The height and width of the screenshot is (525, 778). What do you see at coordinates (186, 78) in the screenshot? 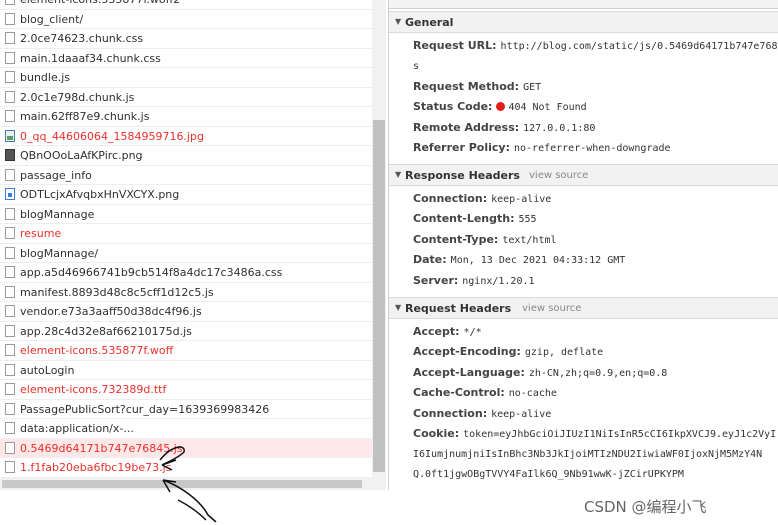
I see `network-request-row: bundle.js` at bounding box center [186, 78].